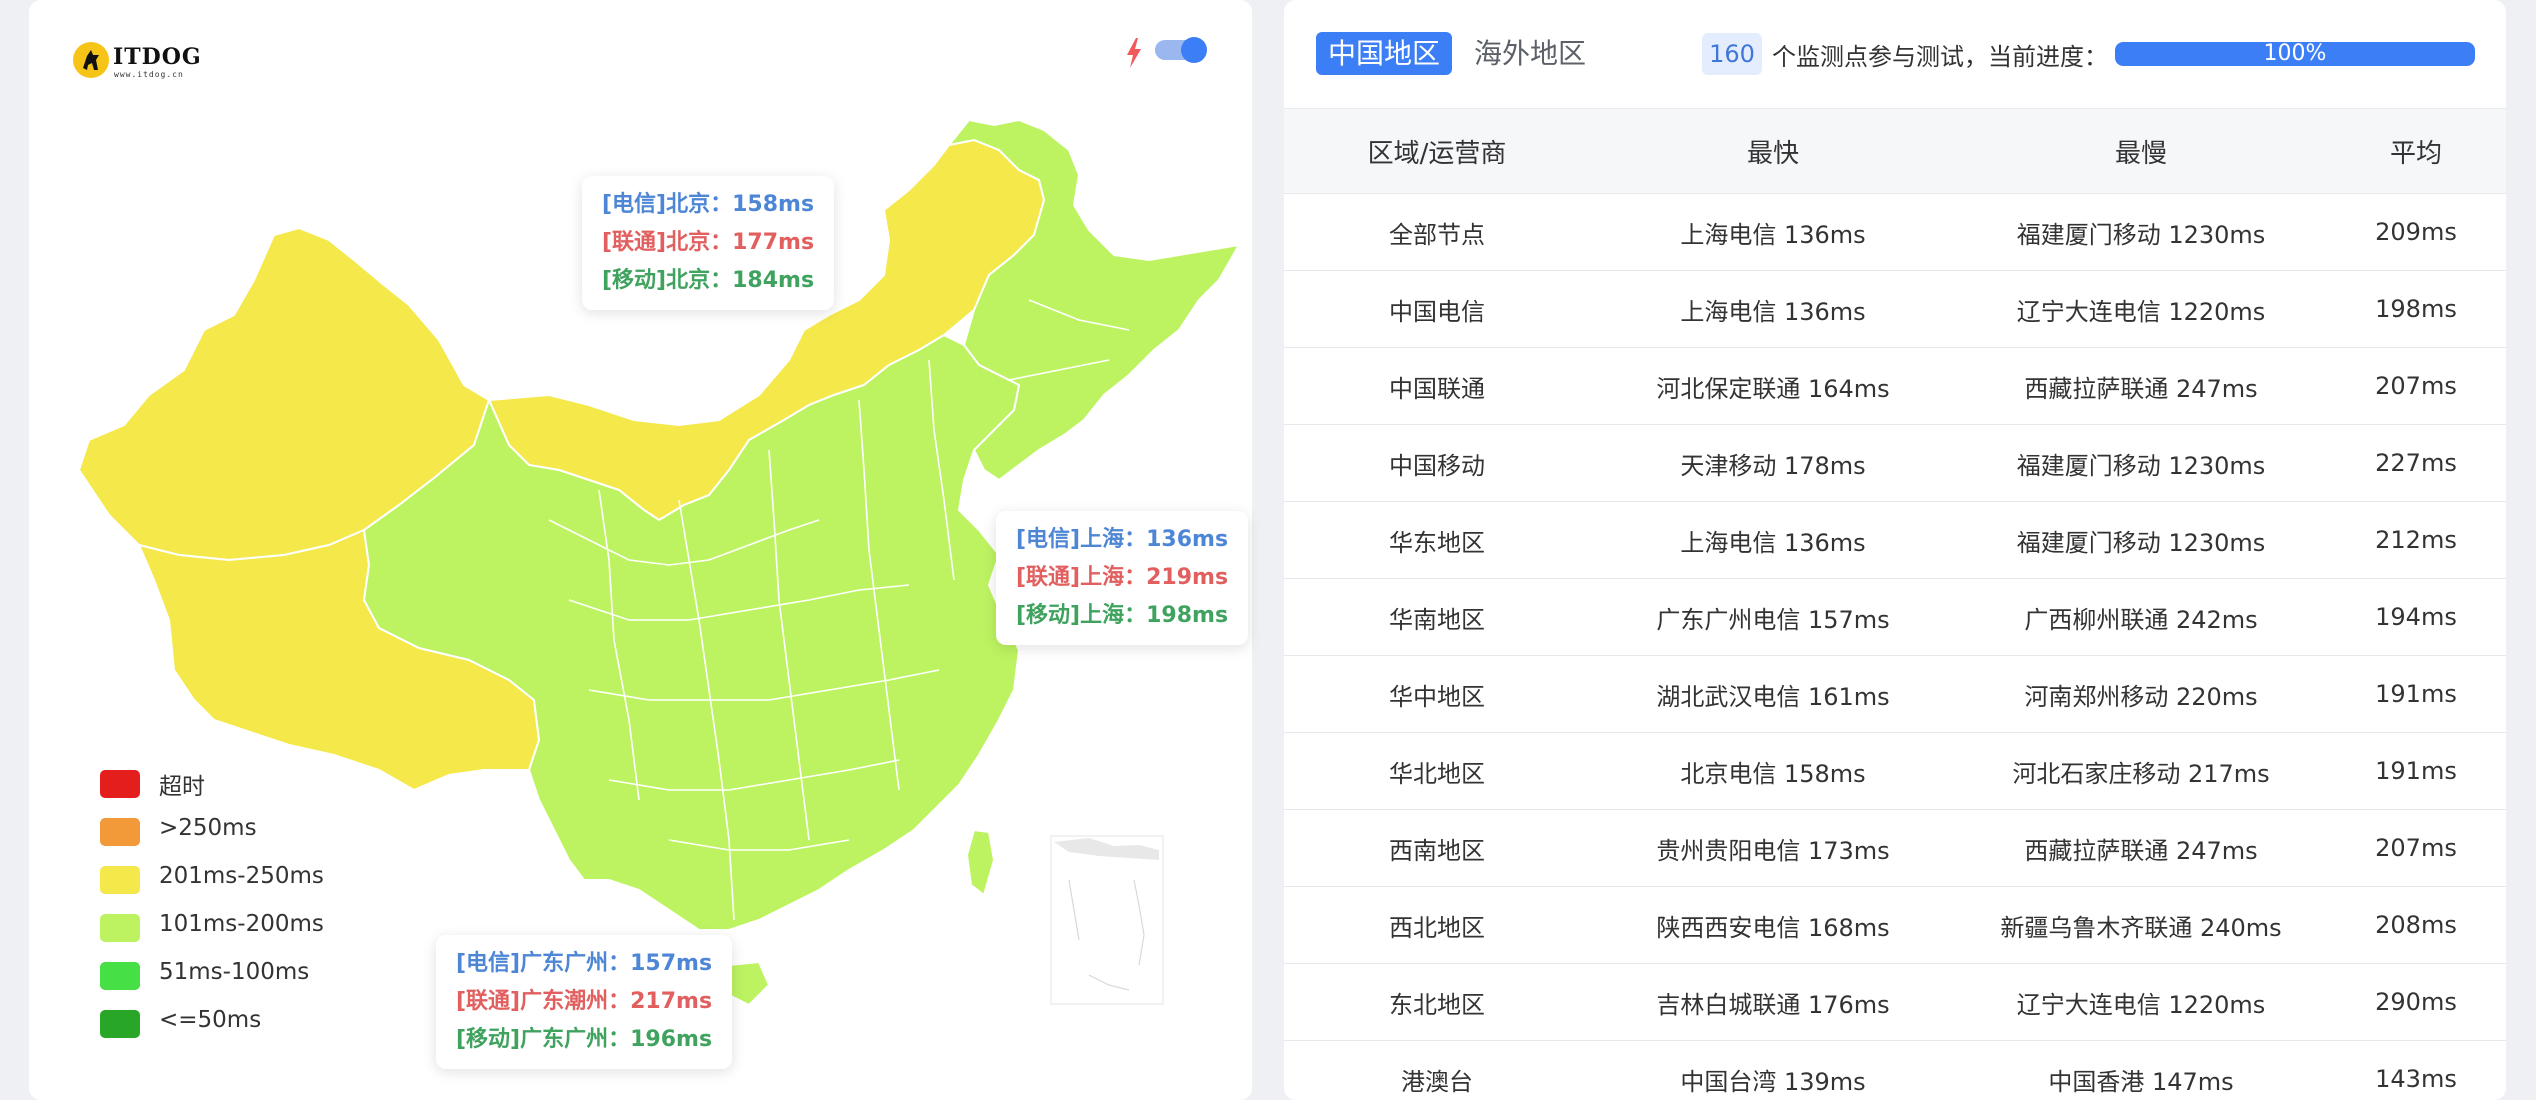 The image size is (2536, 1100). What do you see at coordinates (241, 876) in the screenshot?
I see `legend-label: 201ms-250ms` at bounding box center [241, 876].